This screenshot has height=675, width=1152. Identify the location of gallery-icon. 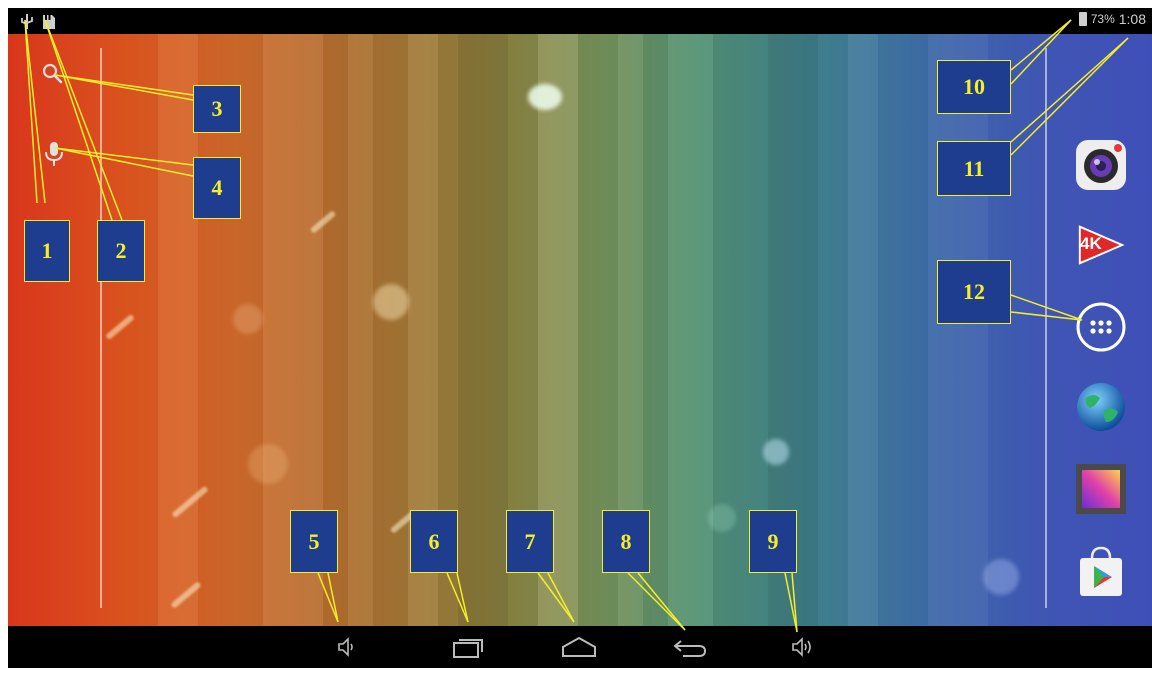
(1101, 489).